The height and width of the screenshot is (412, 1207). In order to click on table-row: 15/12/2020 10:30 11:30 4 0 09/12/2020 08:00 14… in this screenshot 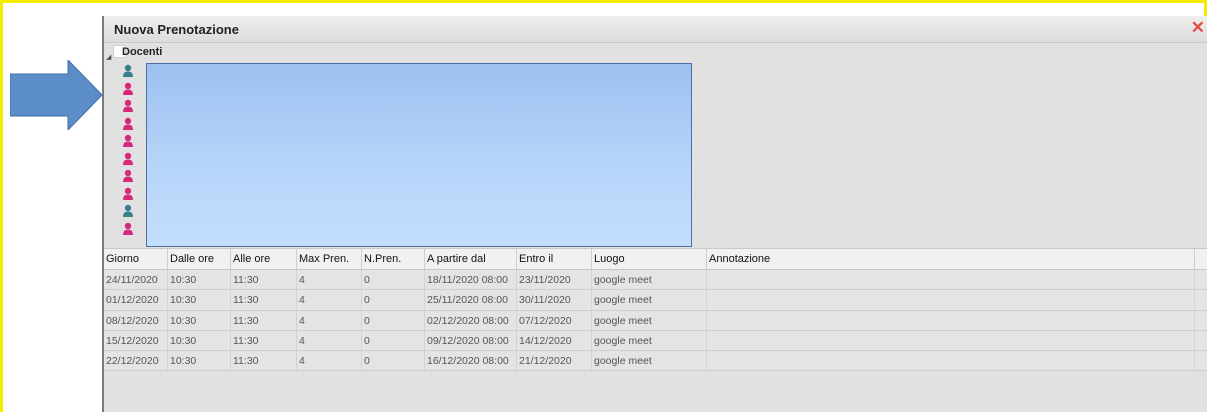, I will do `click(655, 341)`.